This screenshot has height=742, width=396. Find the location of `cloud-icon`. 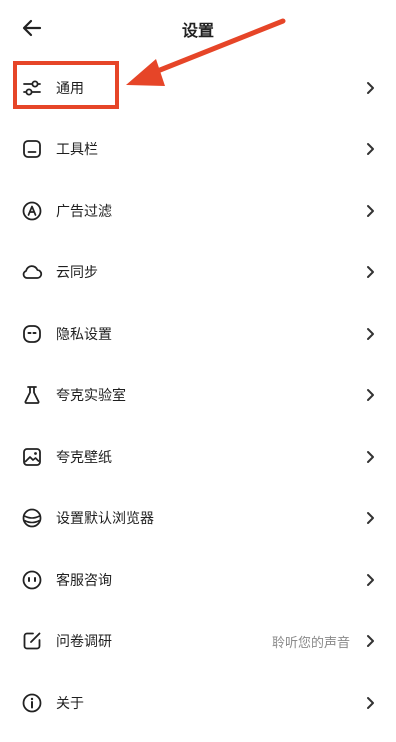

cloud-icon is located at coordinates (32, 272).